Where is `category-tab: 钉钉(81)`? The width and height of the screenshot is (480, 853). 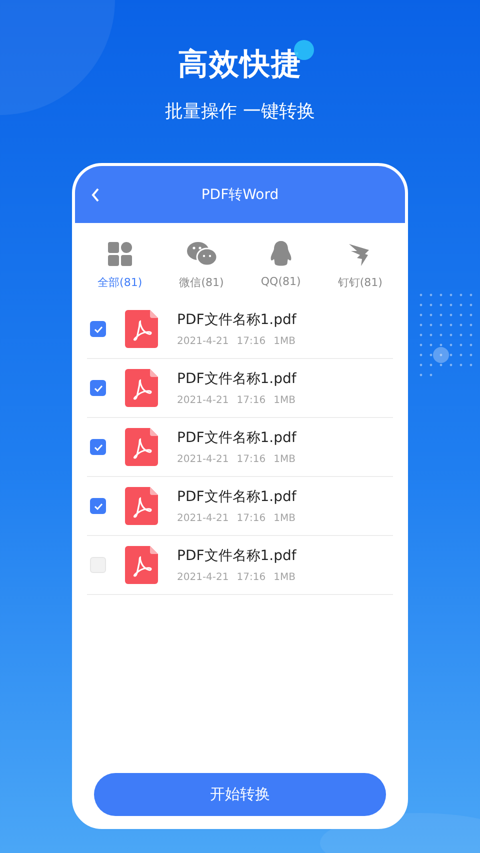
category-tab: 钉钉(81) is located at coordinates (360, 265).